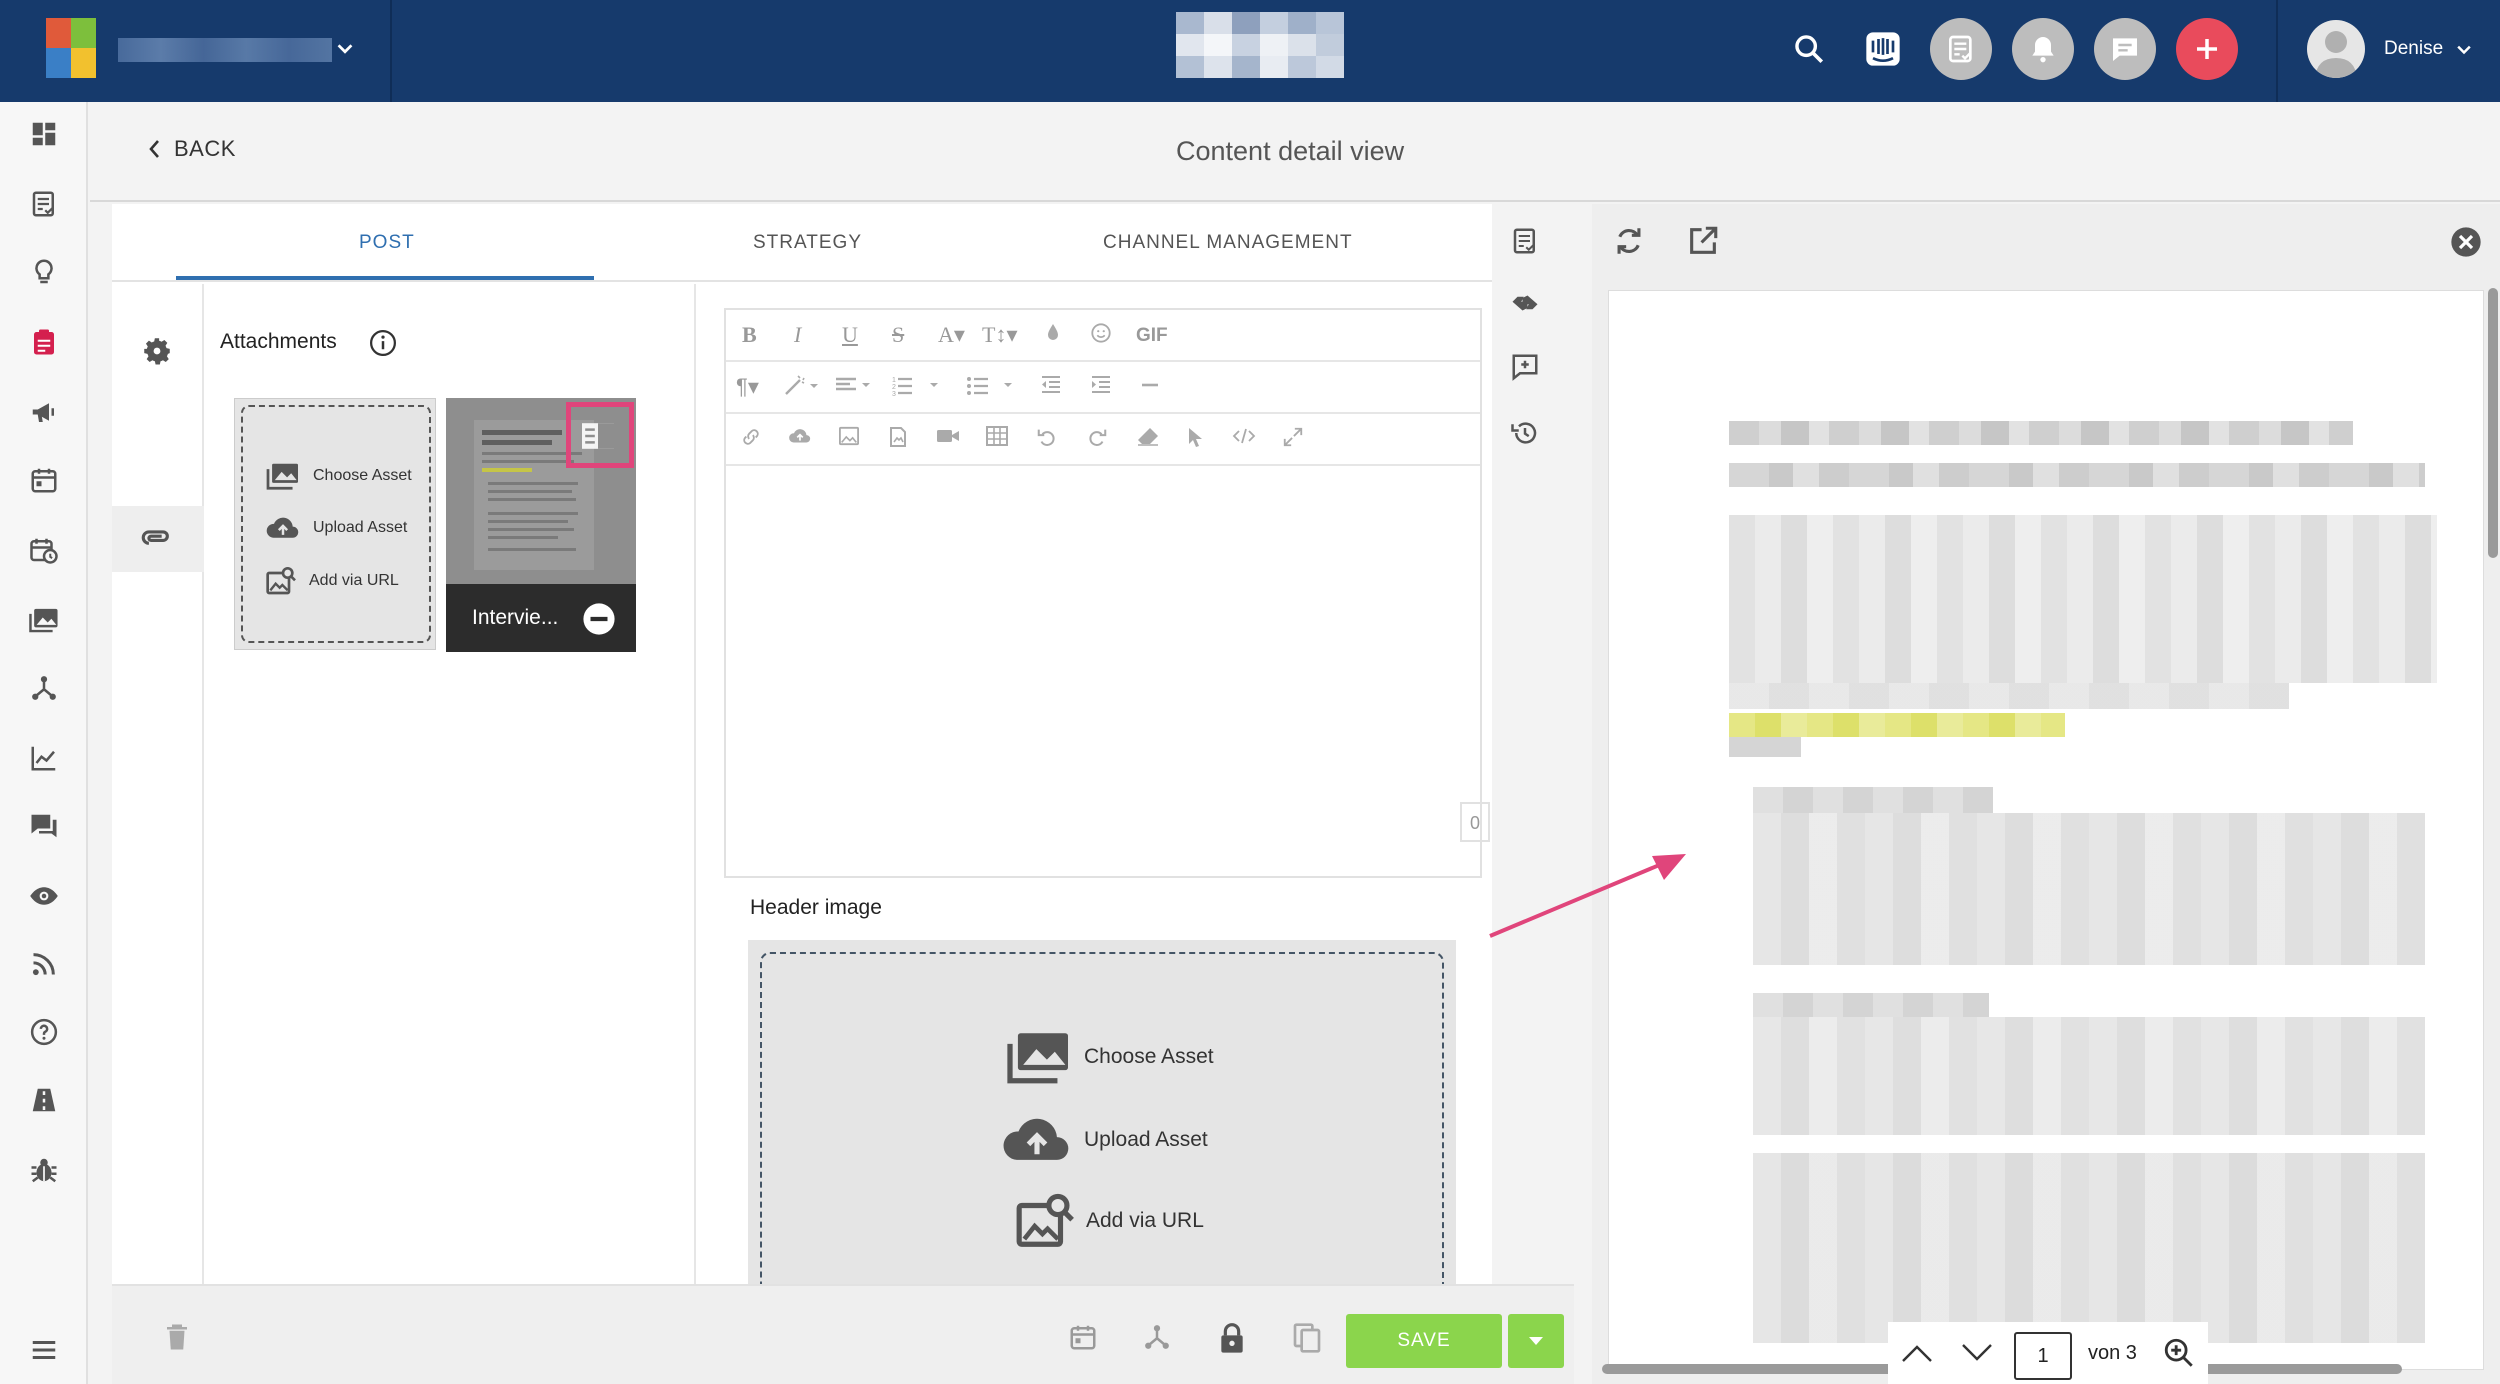 The image size is (2500, 1384). What do you see at coordinates (849, 436) in the screenshot?
I see `insert-image-icon` at bounding box center [849, 436].